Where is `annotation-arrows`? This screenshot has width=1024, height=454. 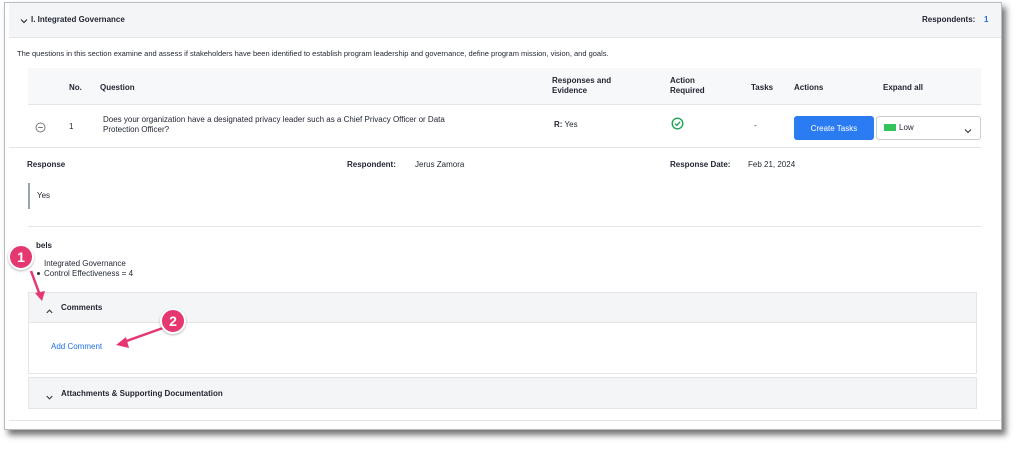
annotation-arrows is located at coordinates (96, 309).